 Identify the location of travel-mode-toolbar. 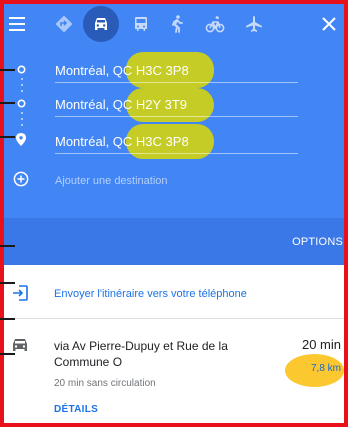
(174, 24).